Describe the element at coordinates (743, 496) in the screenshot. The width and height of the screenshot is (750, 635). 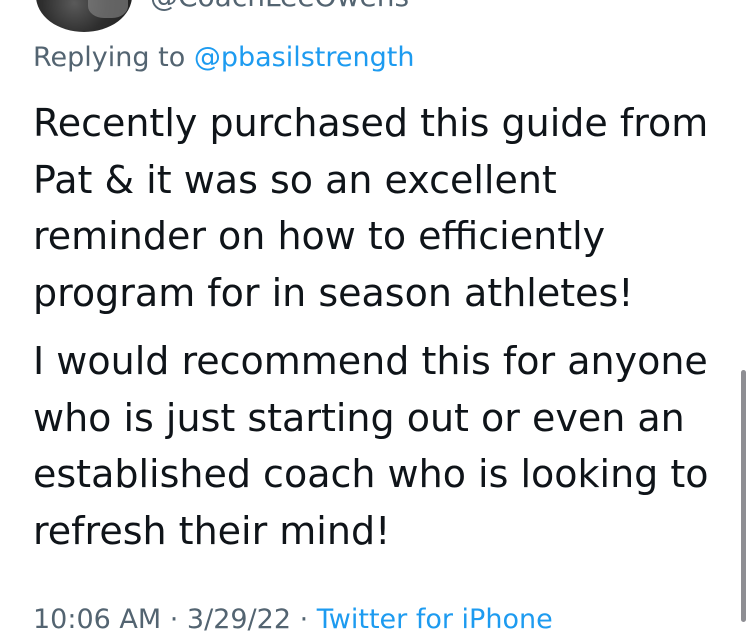
I see `scrollbar` at that location.